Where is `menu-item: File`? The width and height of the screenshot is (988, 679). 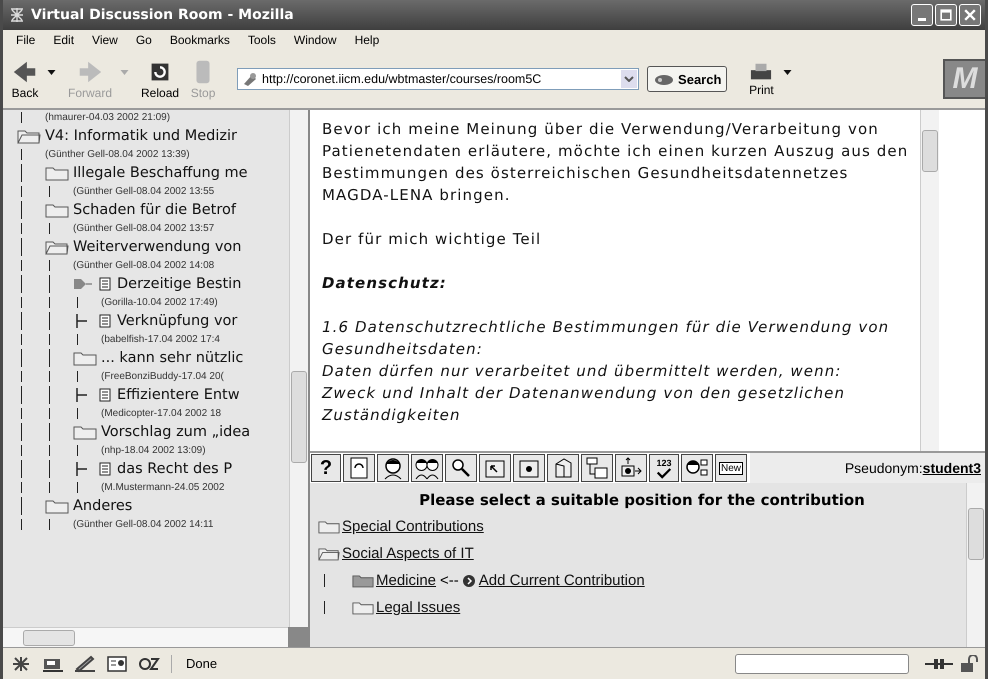 menu-item: File is located at coordinates (25, 40).